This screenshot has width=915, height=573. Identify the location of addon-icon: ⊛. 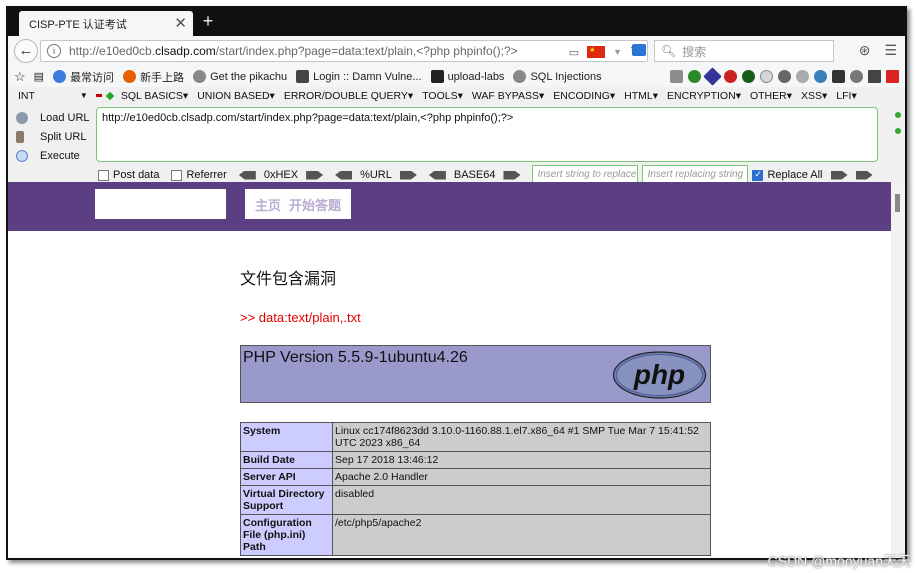
(865, 50).